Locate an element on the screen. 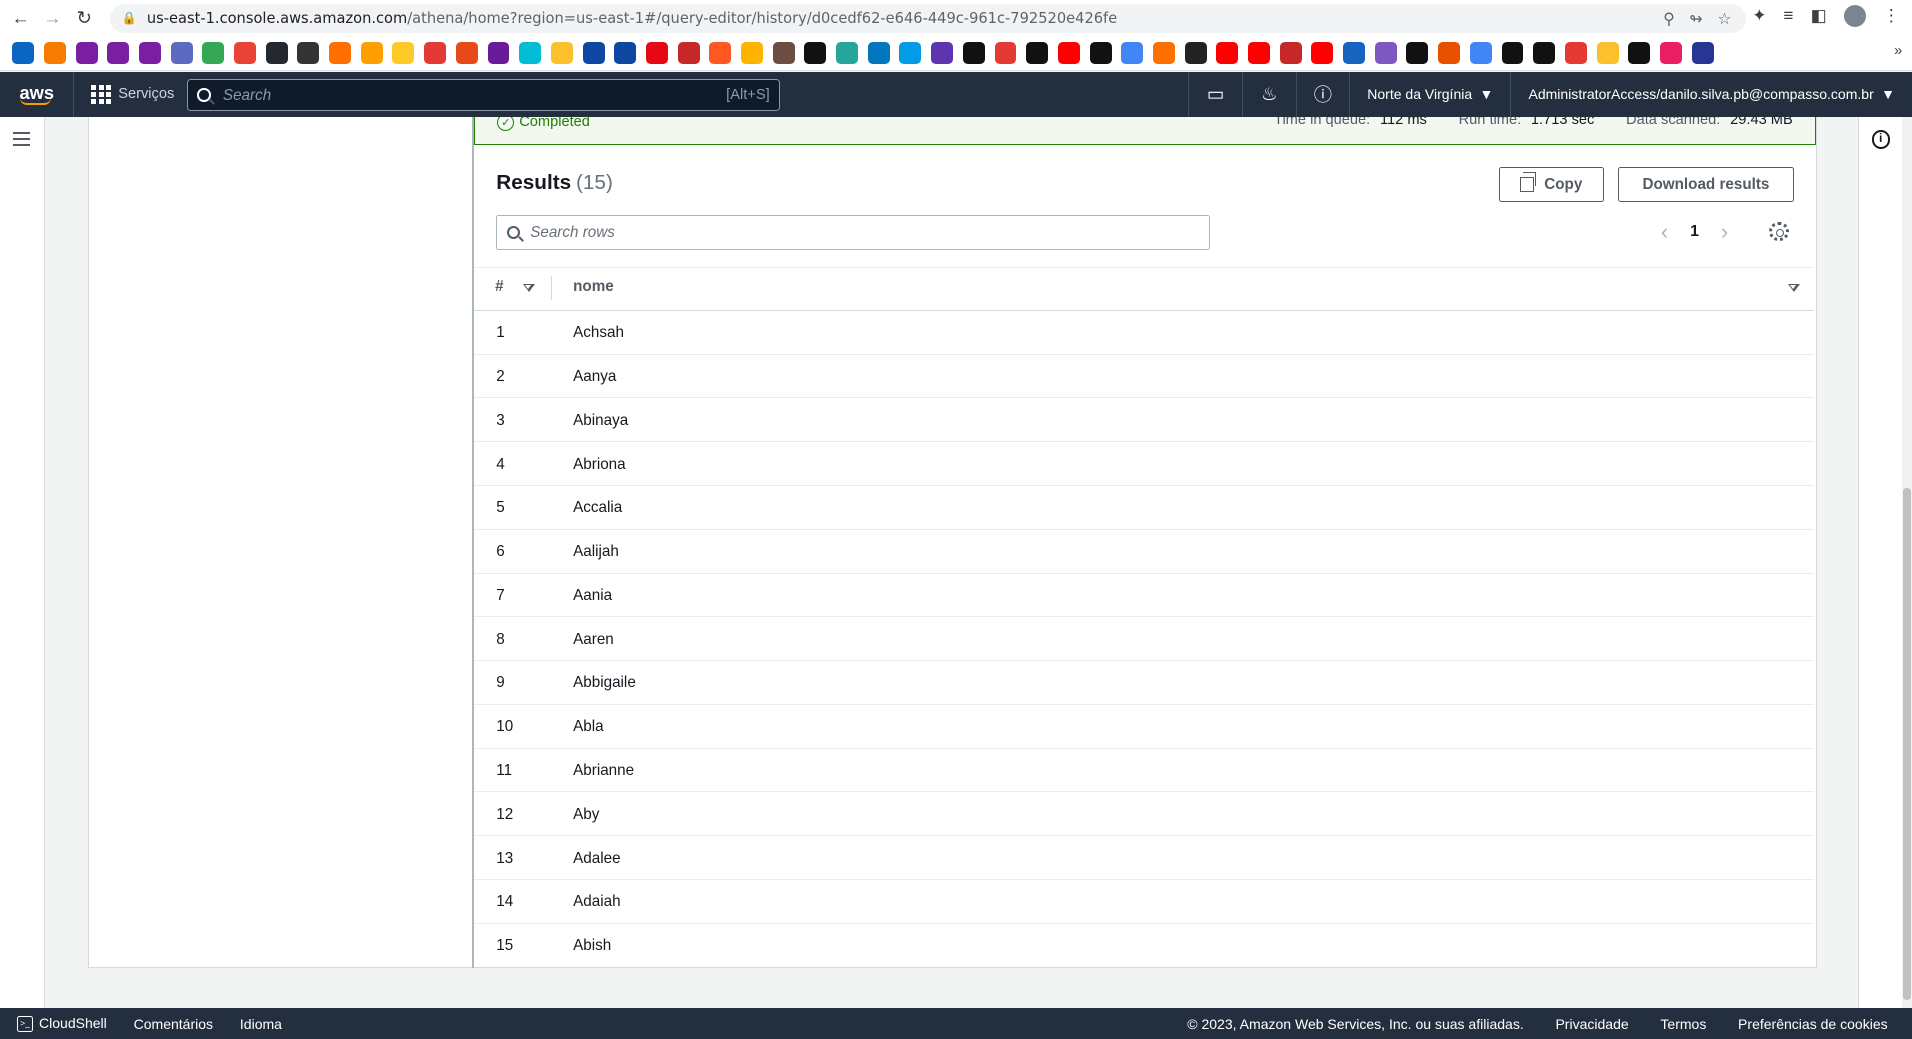 The height and width of the screenshot is (1039, 1912). browser-menu-icon: ⋮ is located at coordinates (1891, 16).